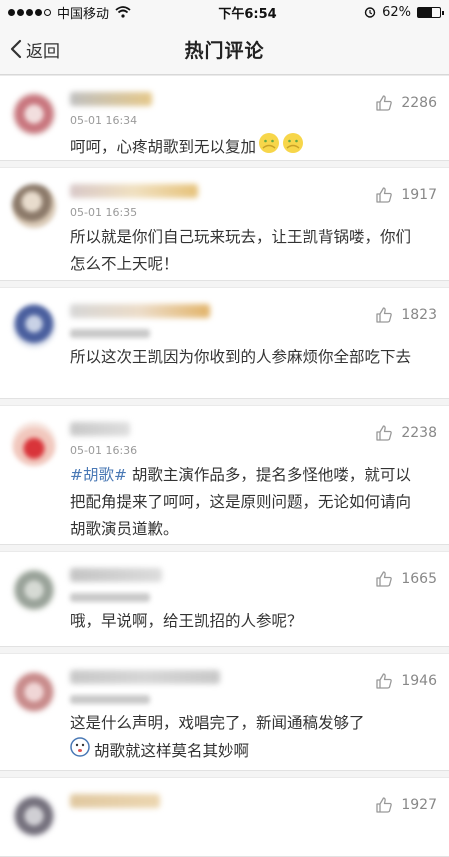  I want to click on comment-time: 05-01 16:35, so click(104, 212).